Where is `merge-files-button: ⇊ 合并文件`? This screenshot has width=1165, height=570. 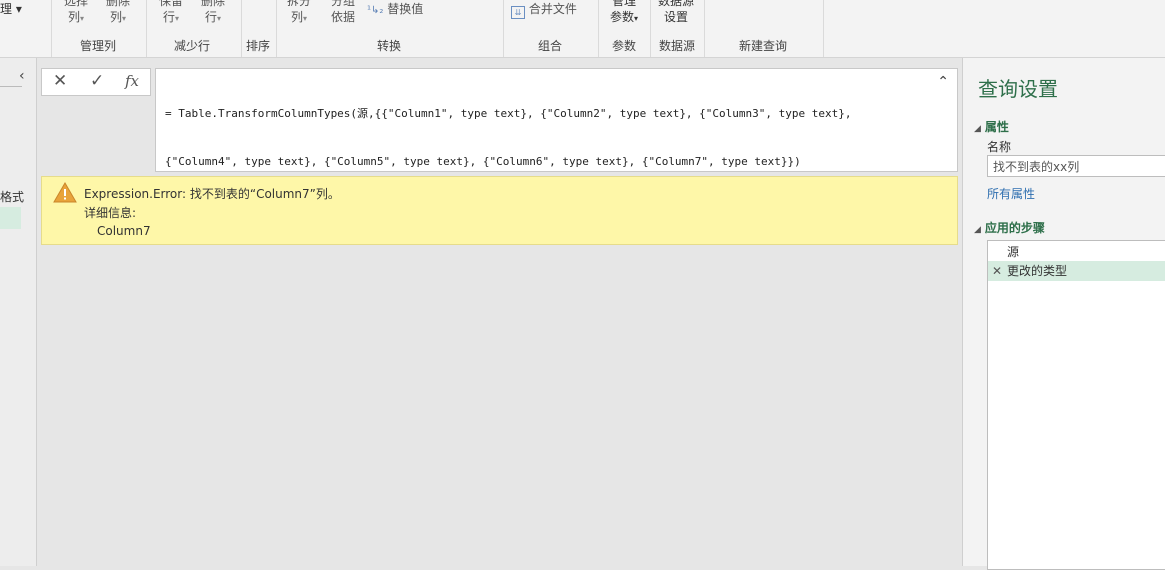 merge-files-button: ⇊ 合并文件 is located at coordinates (544, 10).